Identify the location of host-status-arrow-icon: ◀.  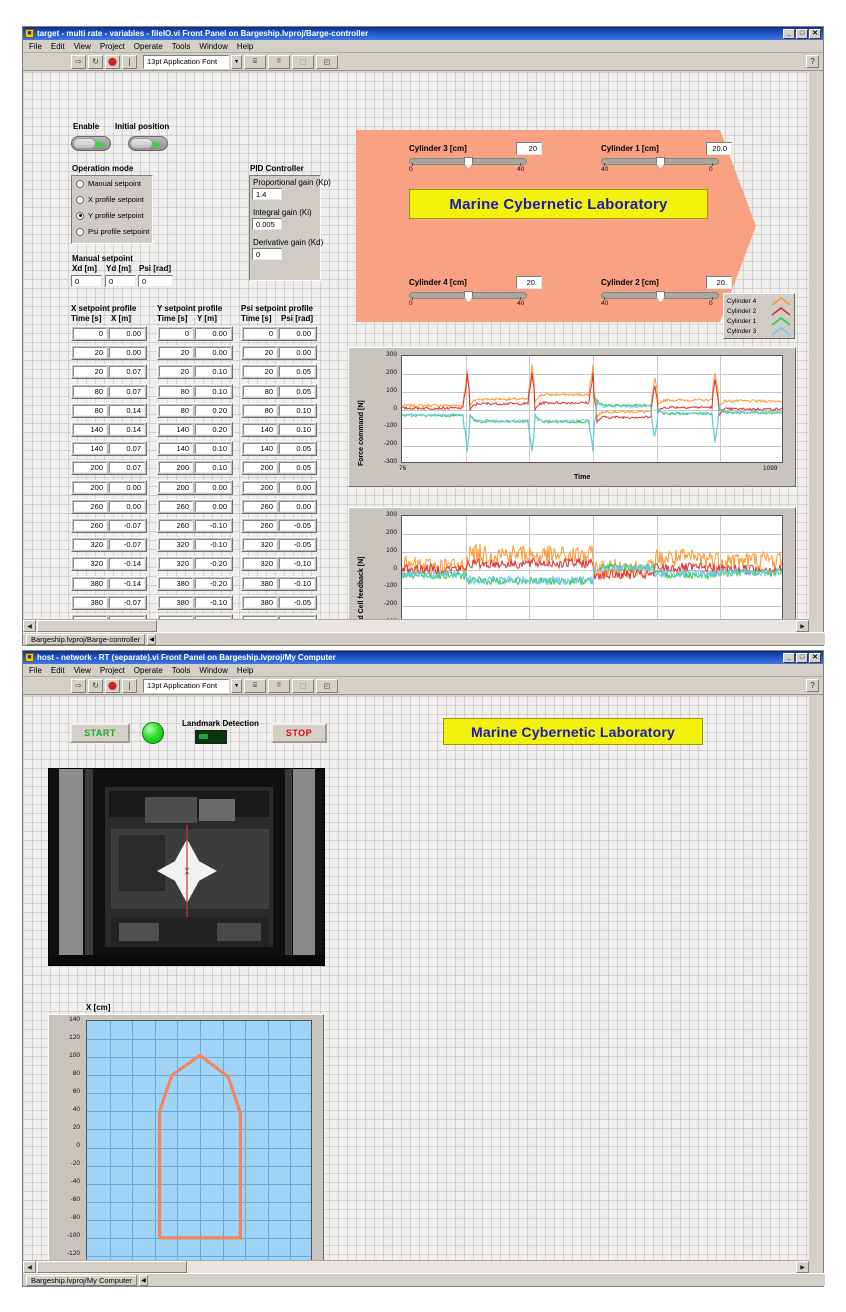
(143, 1280).